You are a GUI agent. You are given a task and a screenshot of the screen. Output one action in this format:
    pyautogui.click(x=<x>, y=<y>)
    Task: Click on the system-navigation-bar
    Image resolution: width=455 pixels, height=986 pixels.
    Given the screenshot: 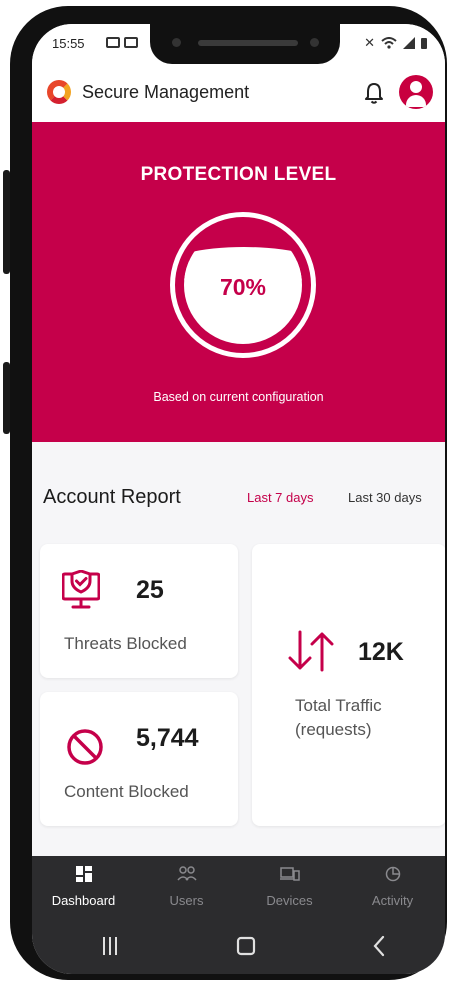 What is the action you would take?
    pyautogui.click(x=238, y=946)
    